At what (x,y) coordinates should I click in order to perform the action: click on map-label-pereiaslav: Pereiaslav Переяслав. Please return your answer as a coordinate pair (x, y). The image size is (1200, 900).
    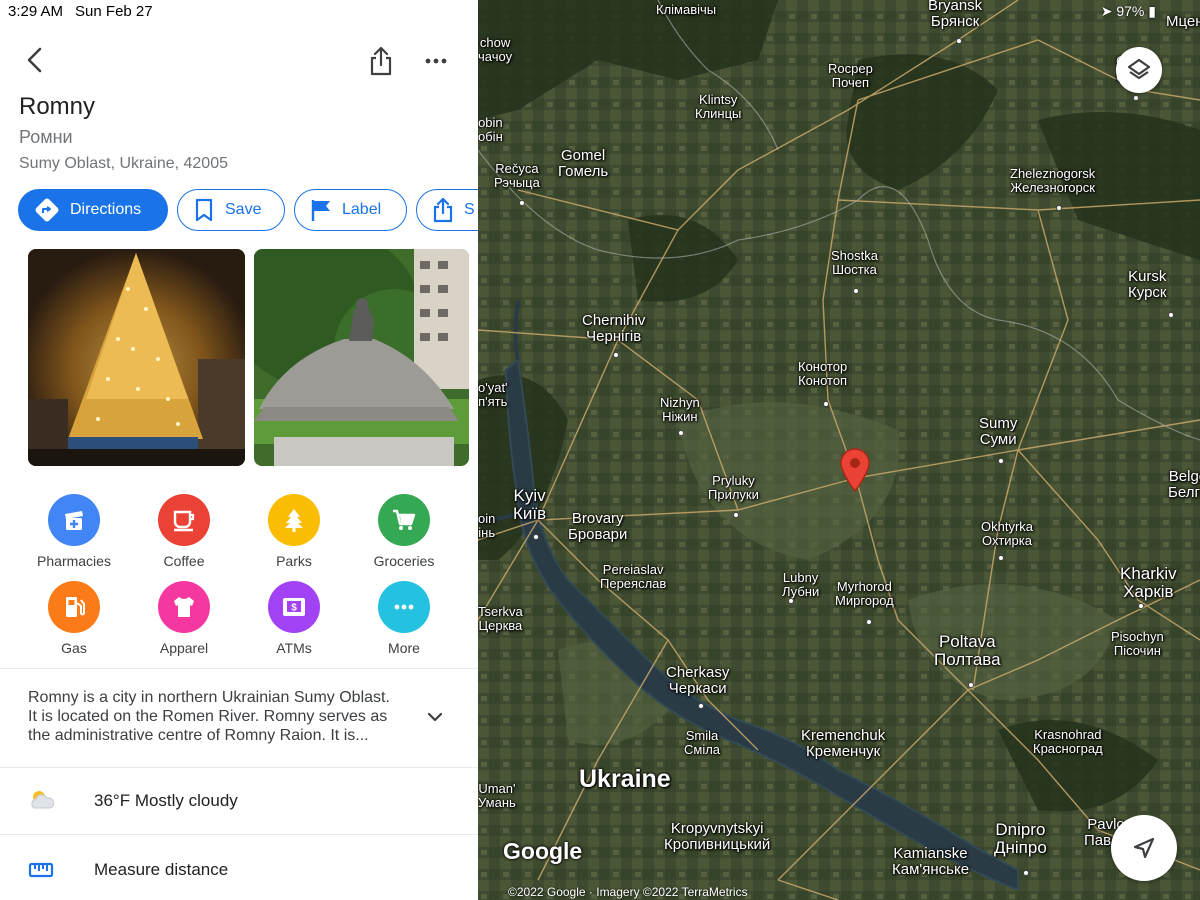
    Looking at the image, I should click on (633, 577).